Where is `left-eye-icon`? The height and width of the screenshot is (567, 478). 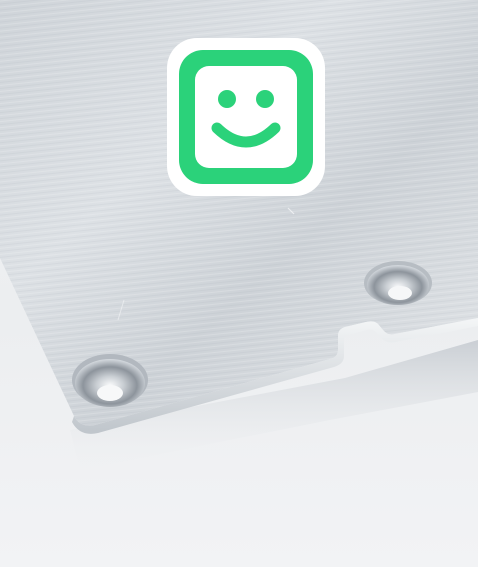
left-eye-icon is located at coordinates (227, 99).